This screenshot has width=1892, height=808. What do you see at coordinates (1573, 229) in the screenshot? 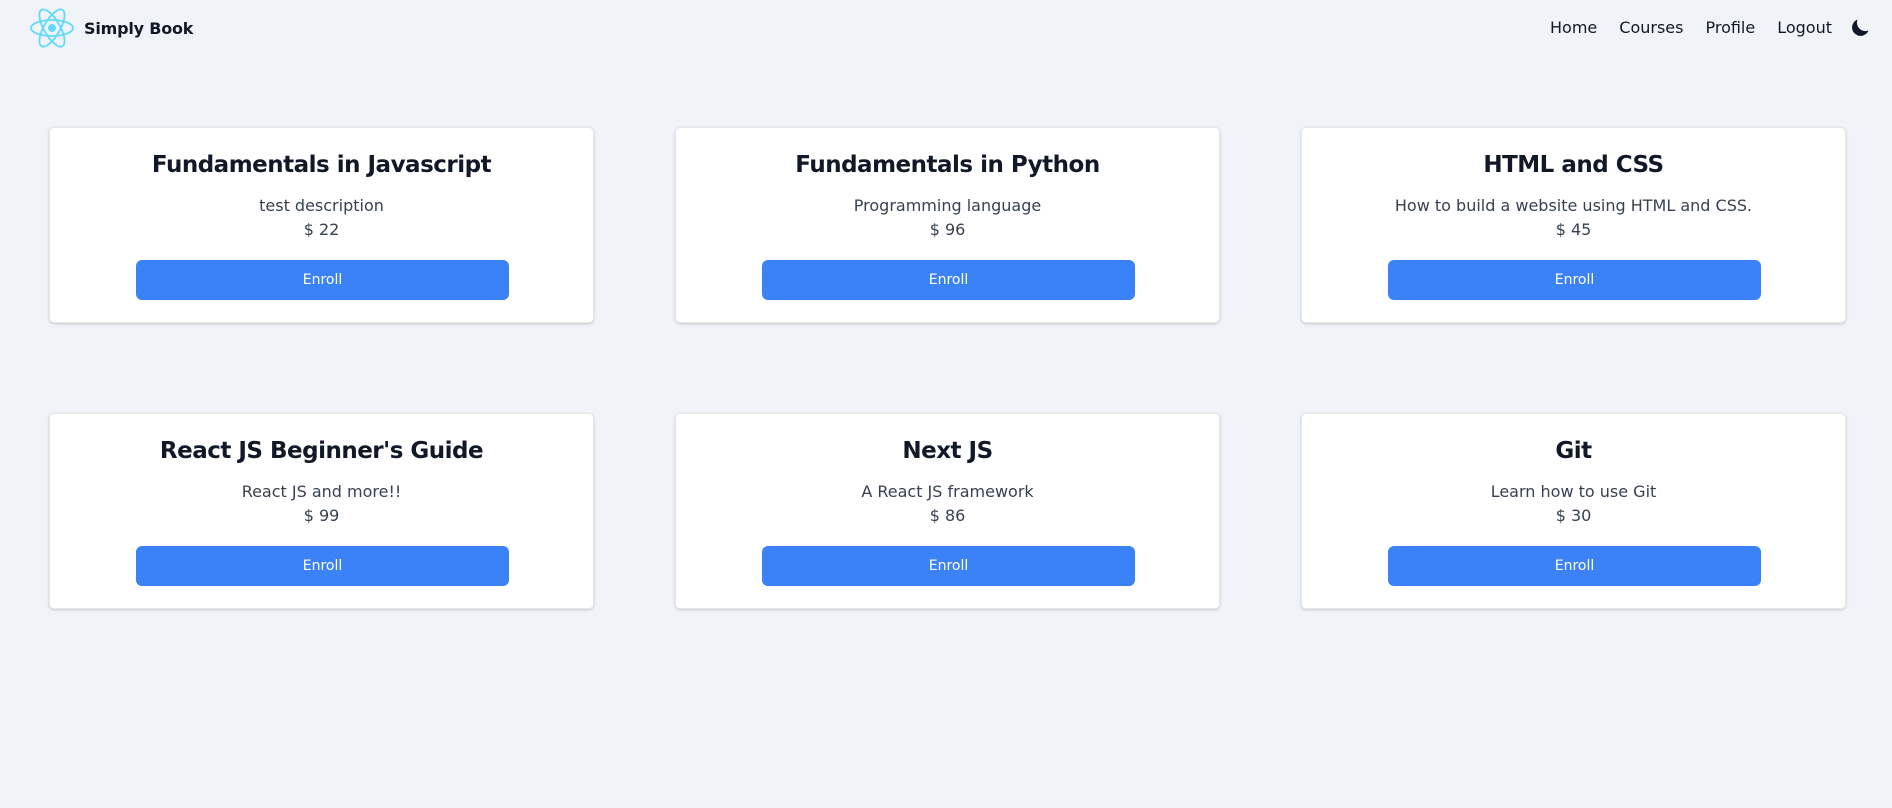
I see `course-price: $ 45` at bounding box center [1573, 229].